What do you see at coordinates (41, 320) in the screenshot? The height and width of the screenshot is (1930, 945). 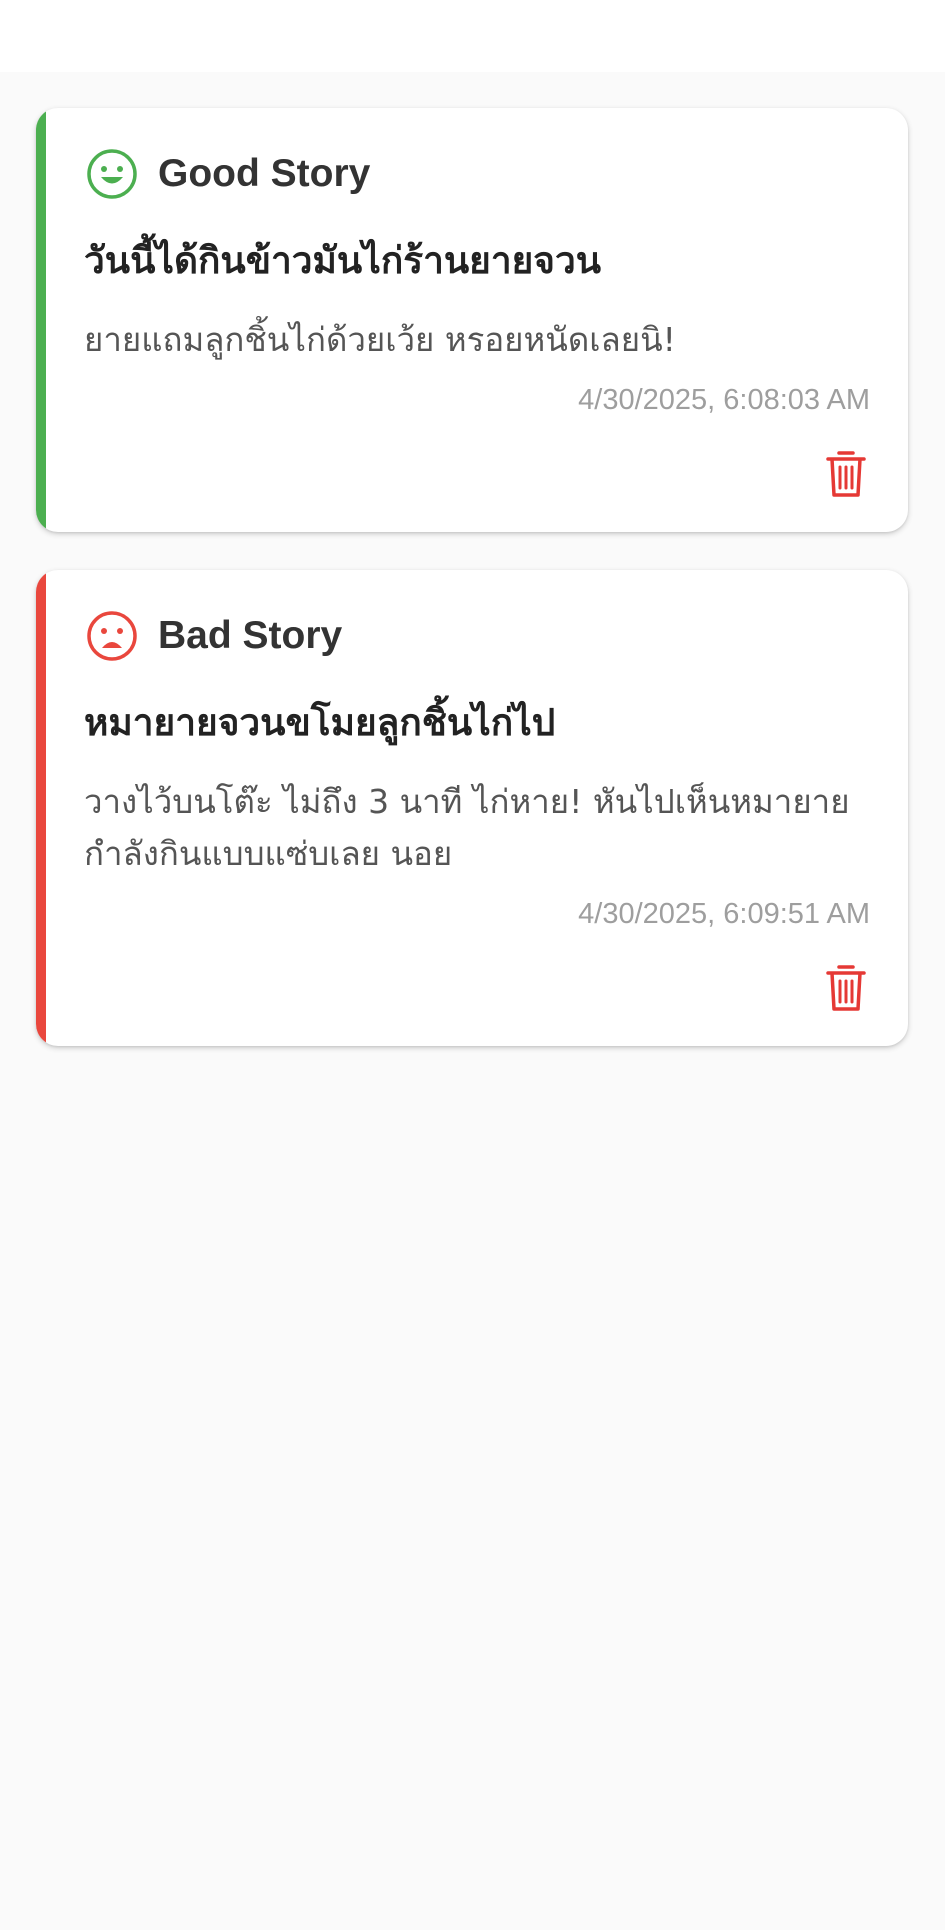 I see `good-accent-bar` at bounding box center [41, 320].